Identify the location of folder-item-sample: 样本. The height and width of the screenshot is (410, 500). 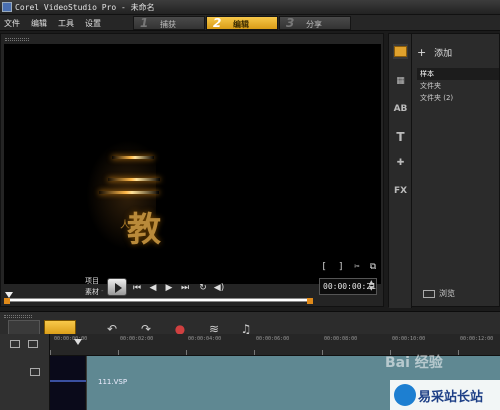
(458, 74).